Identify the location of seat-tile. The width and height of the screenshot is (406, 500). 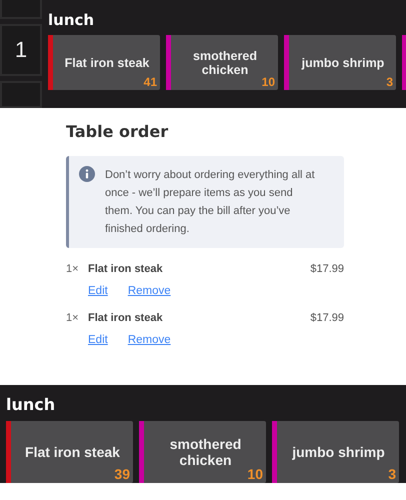
(21, 94).